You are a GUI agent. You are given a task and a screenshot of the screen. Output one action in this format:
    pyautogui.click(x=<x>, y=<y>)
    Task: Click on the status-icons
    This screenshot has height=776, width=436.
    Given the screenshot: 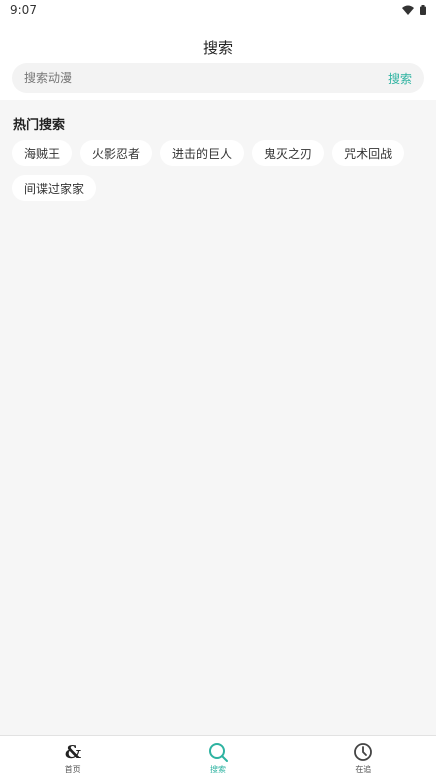 What is the action you would take?
    pyautogui.click(x=414, y=10)
    